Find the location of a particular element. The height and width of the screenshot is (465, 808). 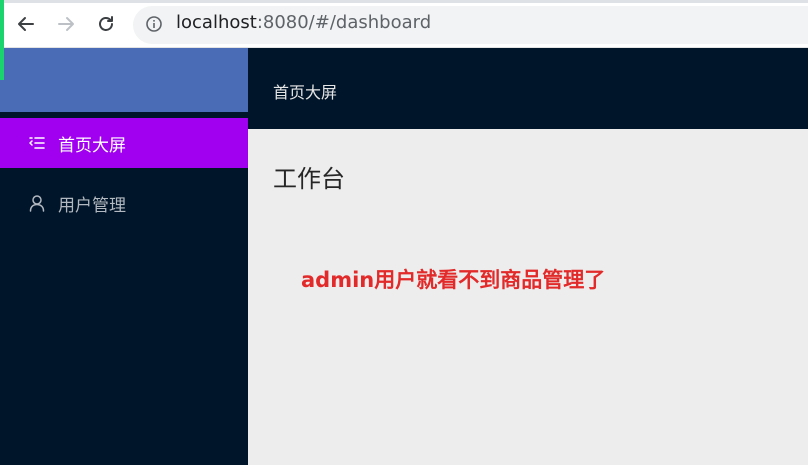

sidebar-item-dashboard: 首页大屏 is located at coordinates (124, 143).